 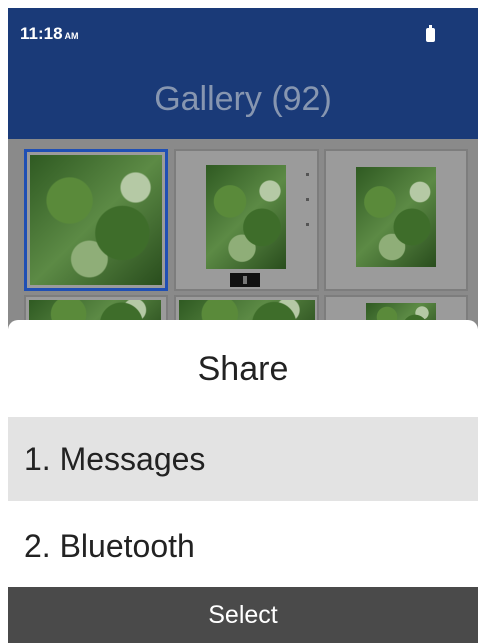 I want to click on scroll-indicator, so click(x=308, y=210).